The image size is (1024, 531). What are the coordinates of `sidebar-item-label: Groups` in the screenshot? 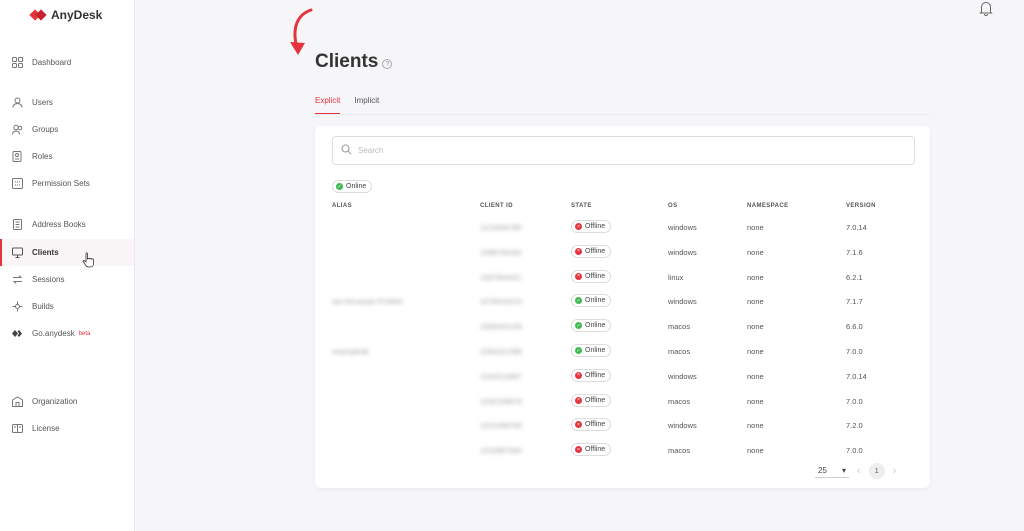 It's located at (45, 129).